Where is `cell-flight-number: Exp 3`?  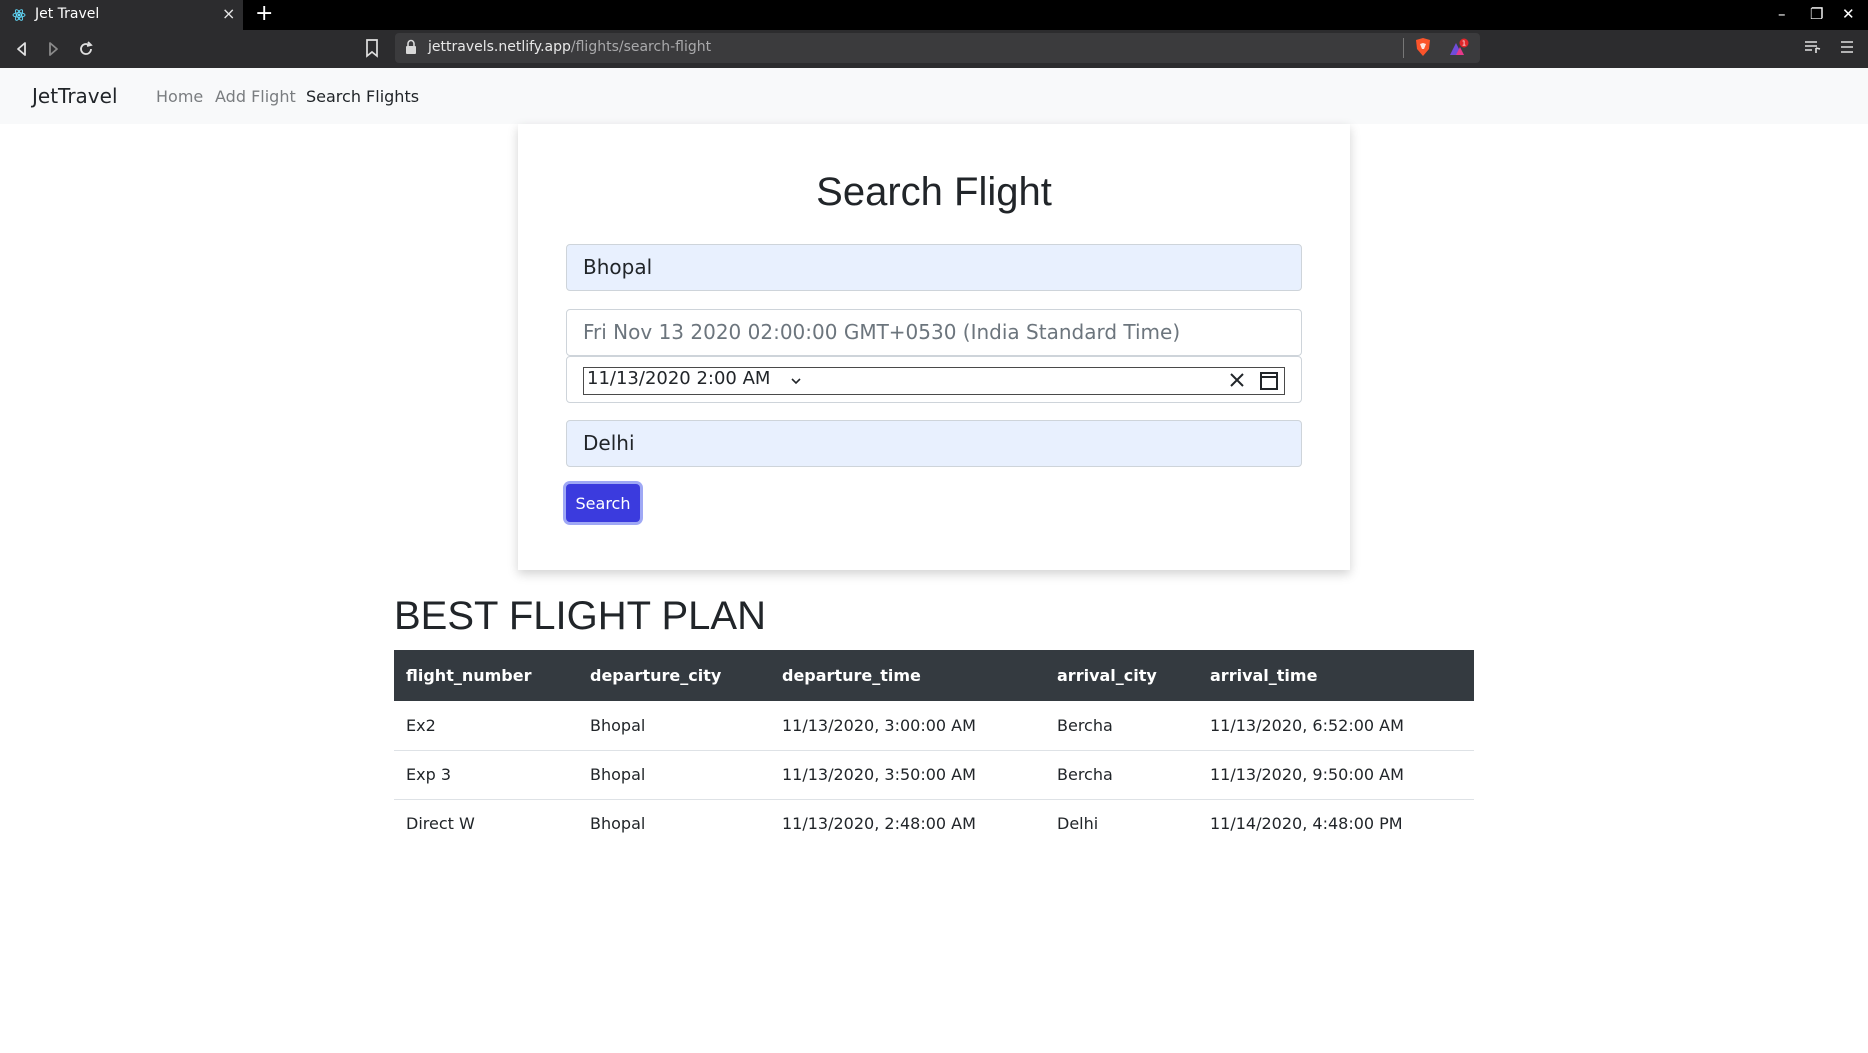
cell-flight-number: Exp 3 is located at coordinates (486, 775).